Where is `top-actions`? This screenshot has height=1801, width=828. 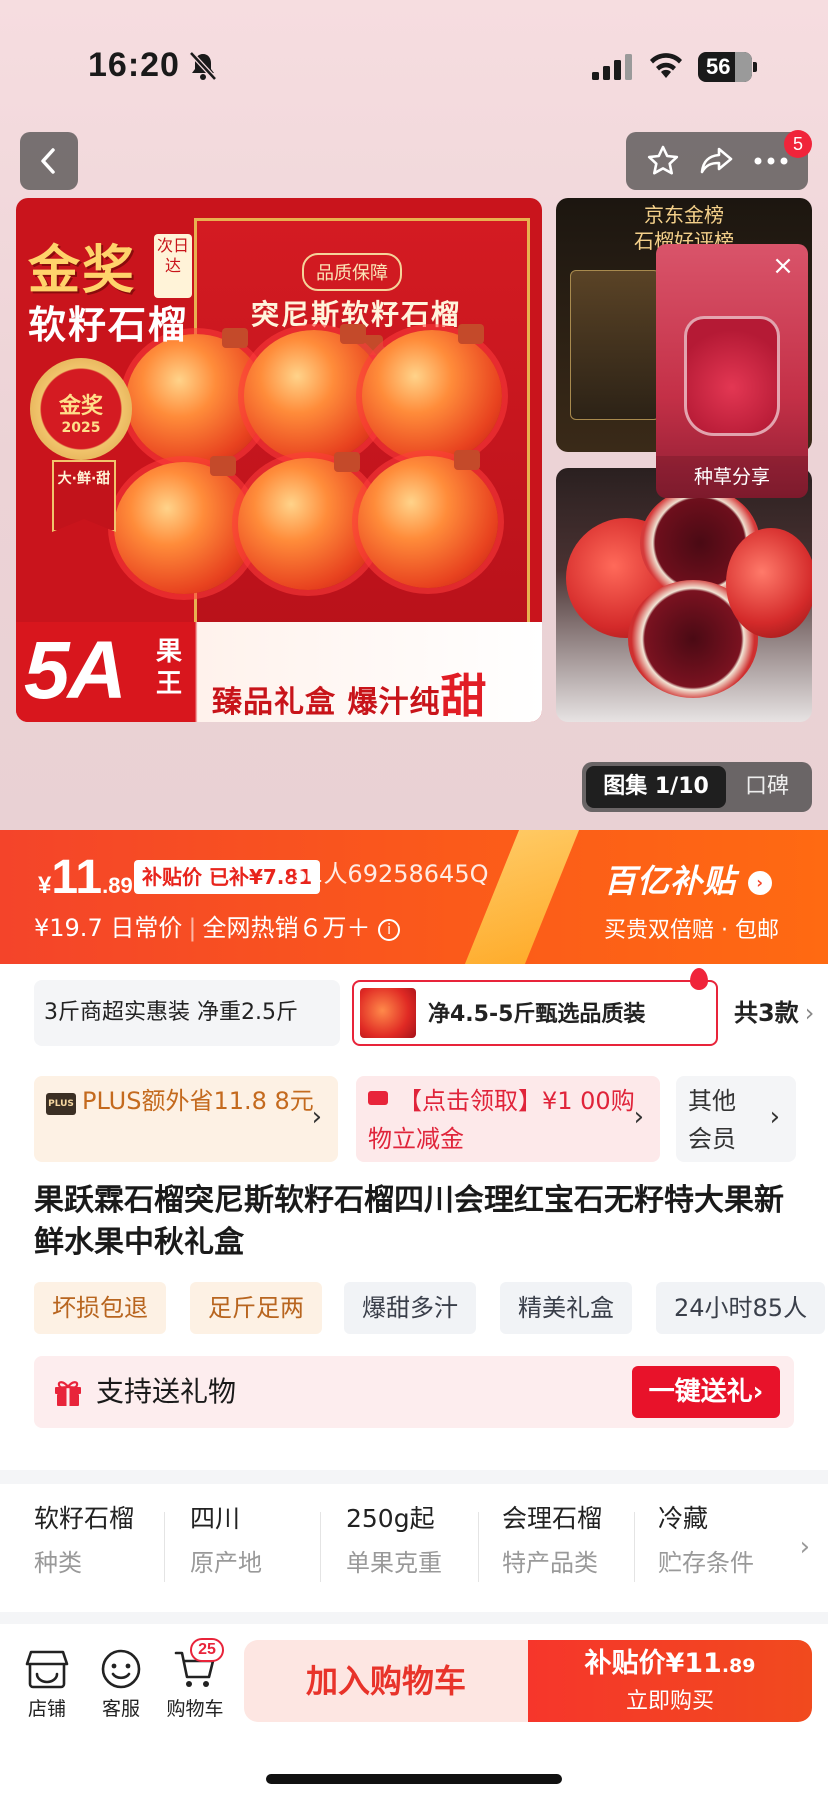 top-actions is located at coordinates (717, 161).